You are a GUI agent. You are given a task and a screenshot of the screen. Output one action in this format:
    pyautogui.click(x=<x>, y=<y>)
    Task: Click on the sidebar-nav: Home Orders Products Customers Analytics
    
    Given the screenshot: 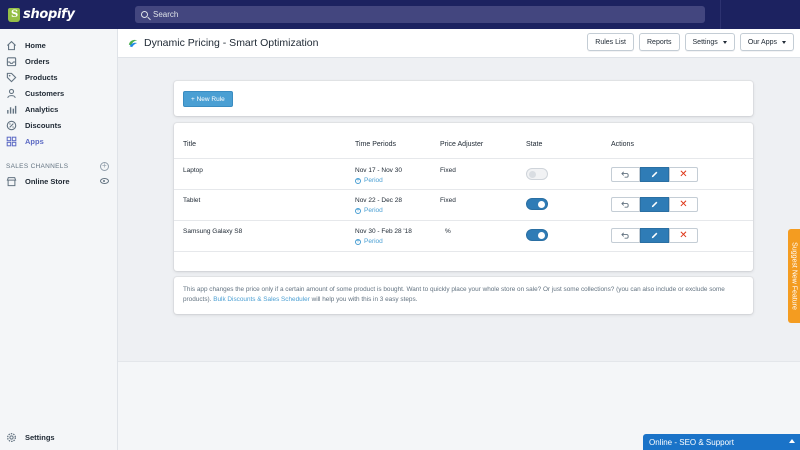 What is the action you would take?
    pyautogui.click(x=58, y=89)
    